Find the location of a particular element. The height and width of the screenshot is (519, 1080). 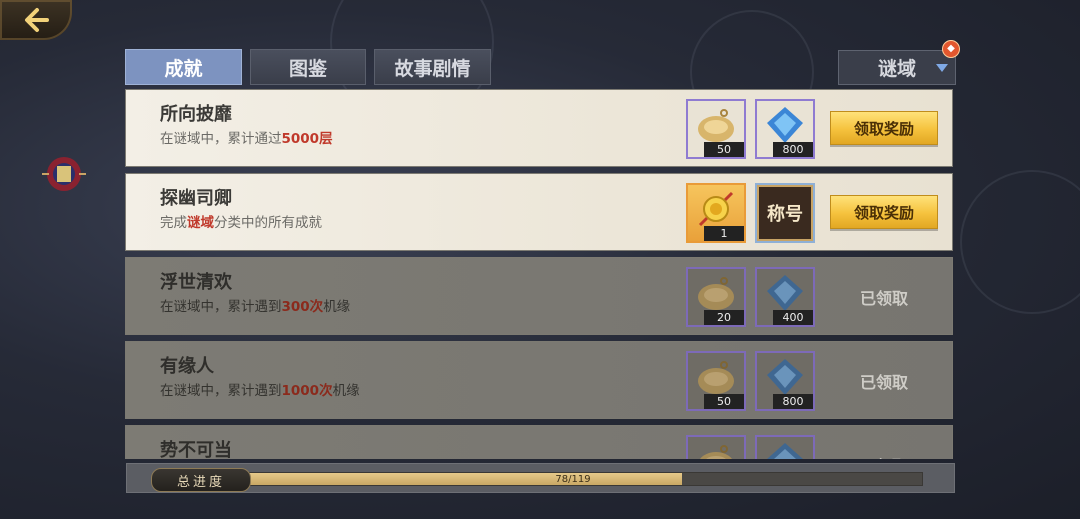

reward-item: 1 is located at coordinates (716, 213).